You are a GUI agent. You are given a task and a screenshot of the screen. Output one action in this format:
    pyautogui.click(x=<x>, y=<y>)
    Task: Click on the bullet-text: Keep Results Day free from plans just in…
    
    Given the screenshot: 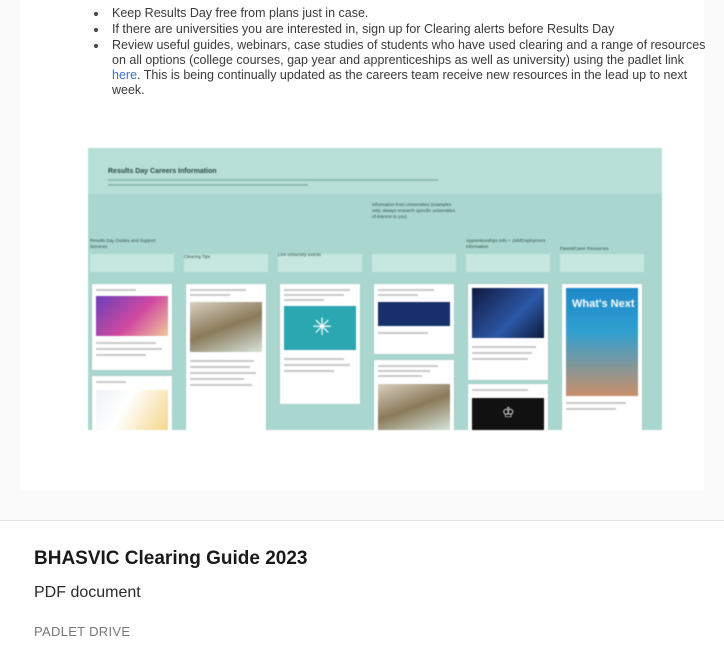 What is the action you would take?
    pyautogui.click(x=240, y=13)
    